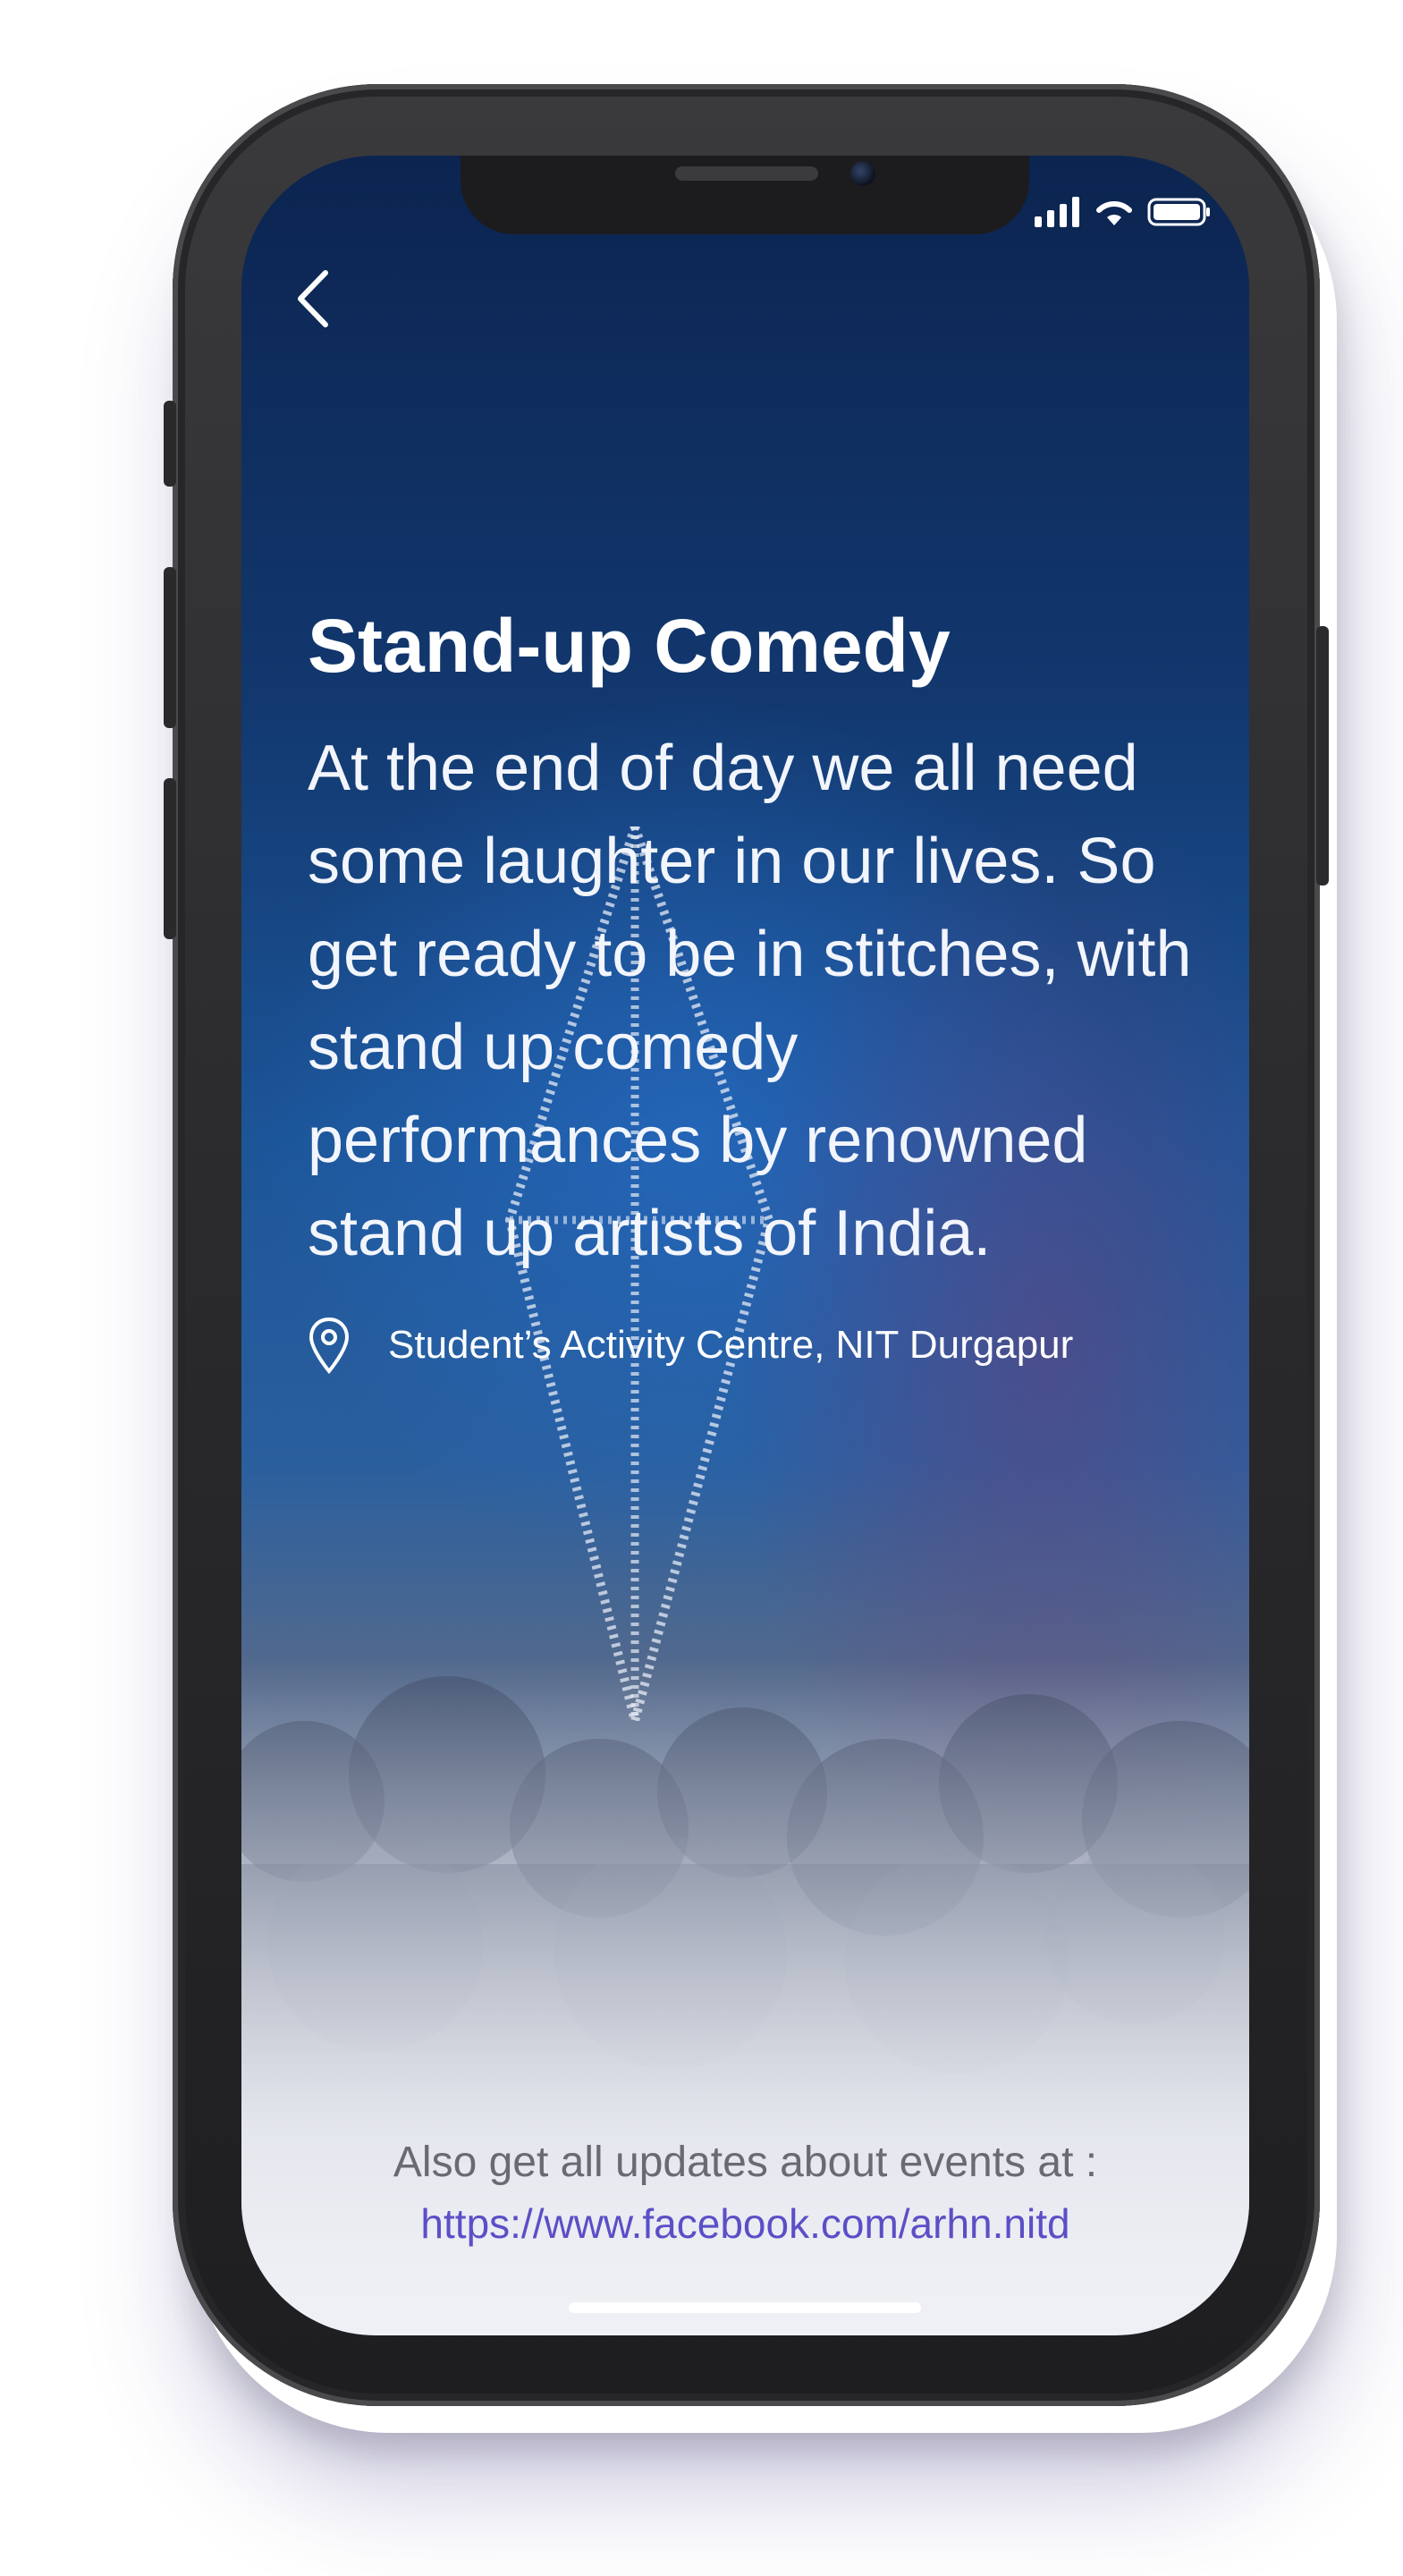  I want to click on front-camera, so click(862, 173).